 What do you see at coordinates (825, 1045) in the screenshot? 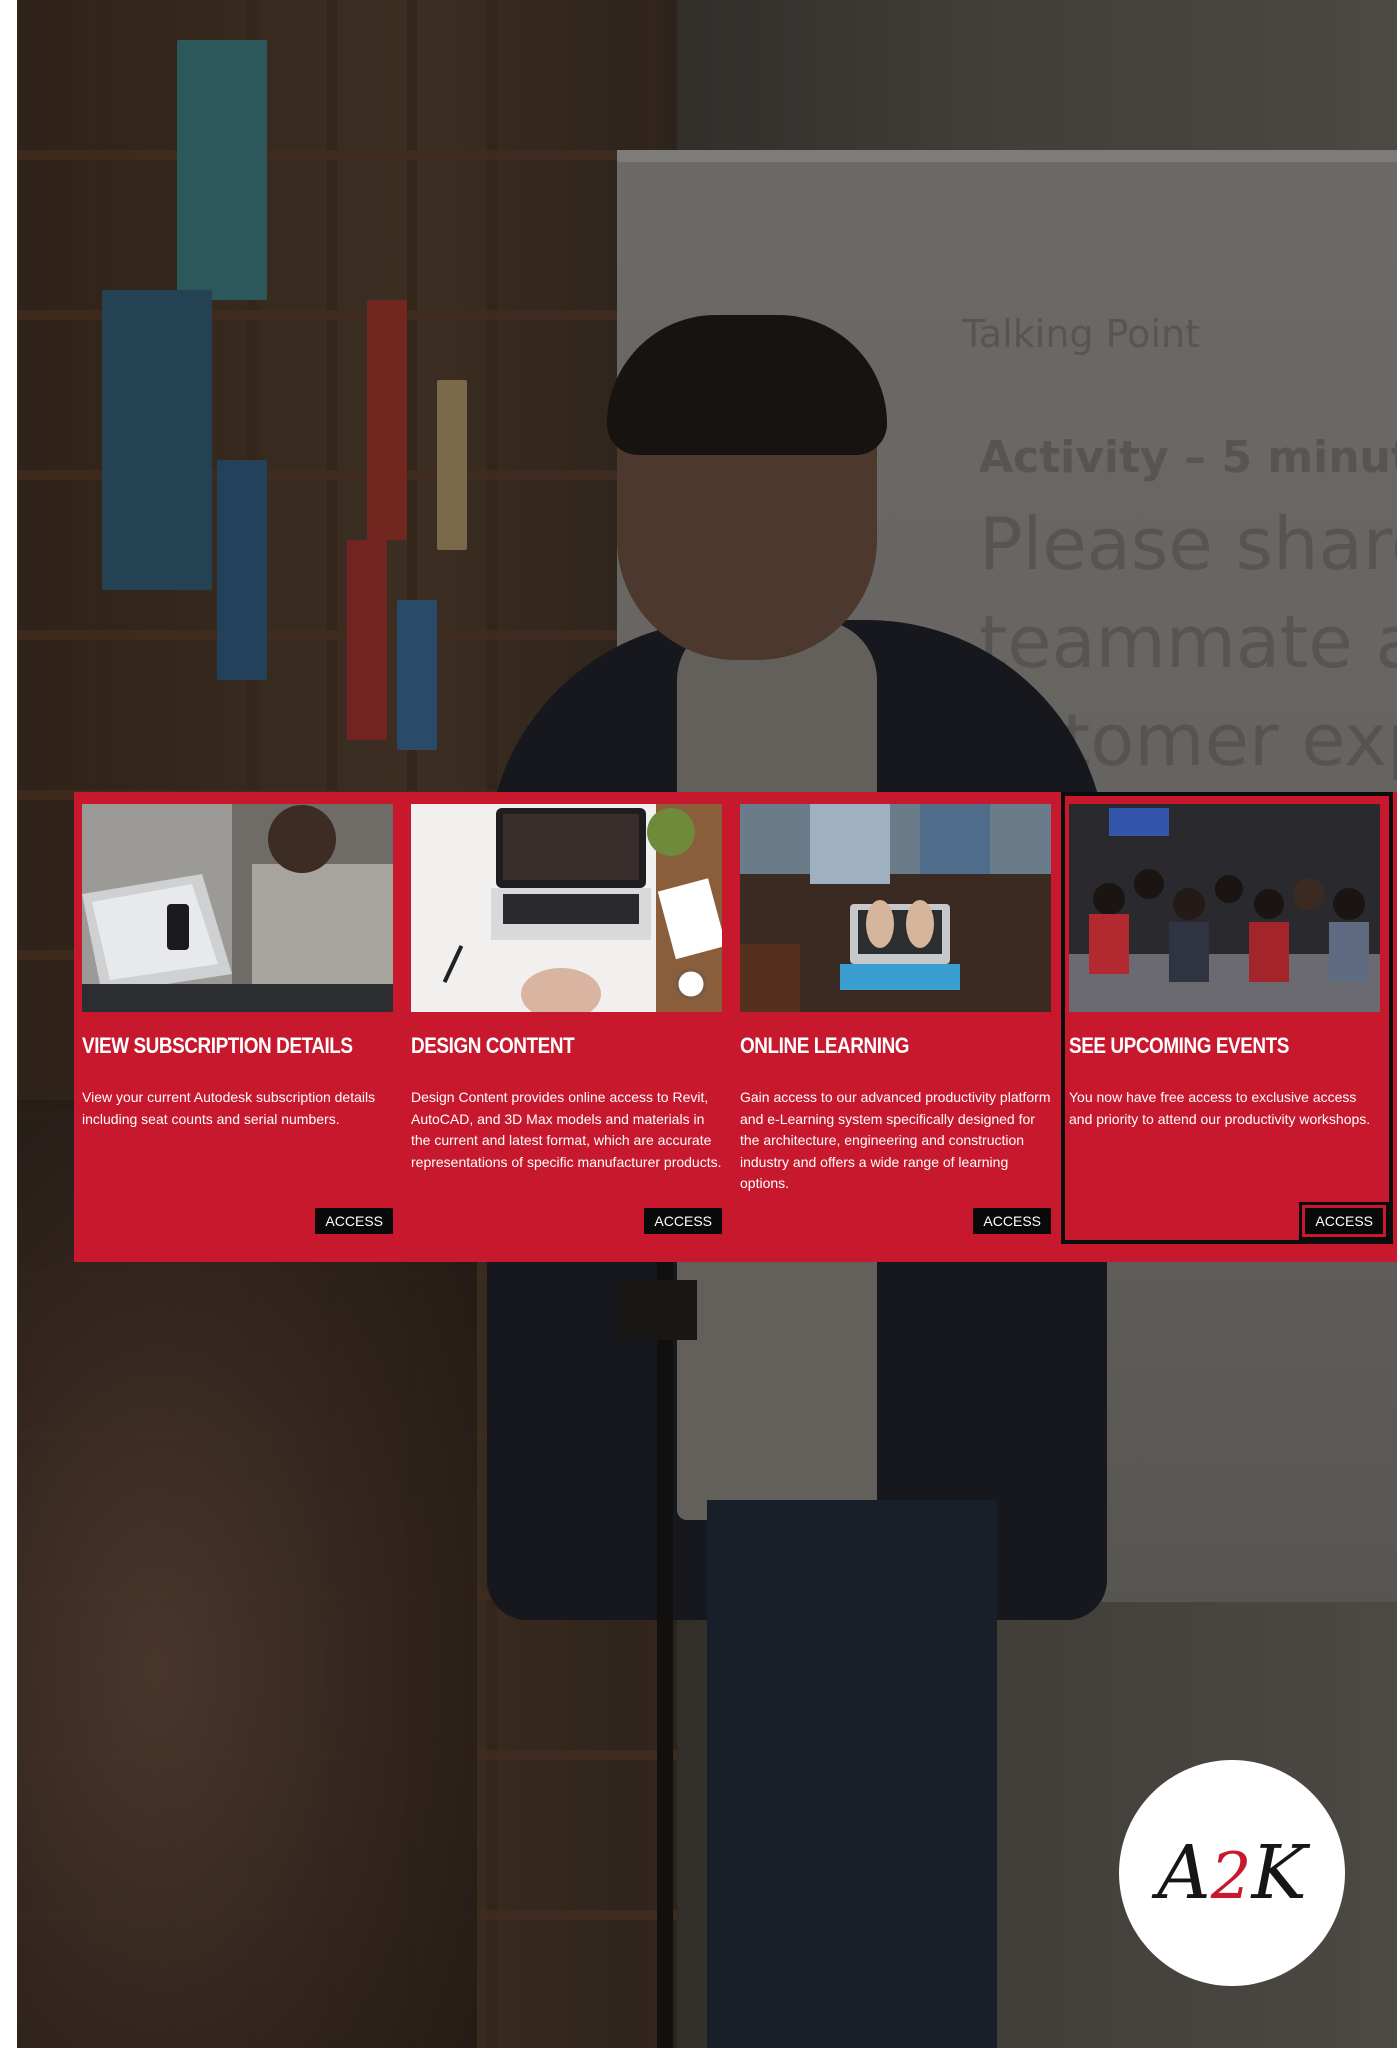
I see `card-title: ONLINE LEARNING` at bounding box center [825, 1045].